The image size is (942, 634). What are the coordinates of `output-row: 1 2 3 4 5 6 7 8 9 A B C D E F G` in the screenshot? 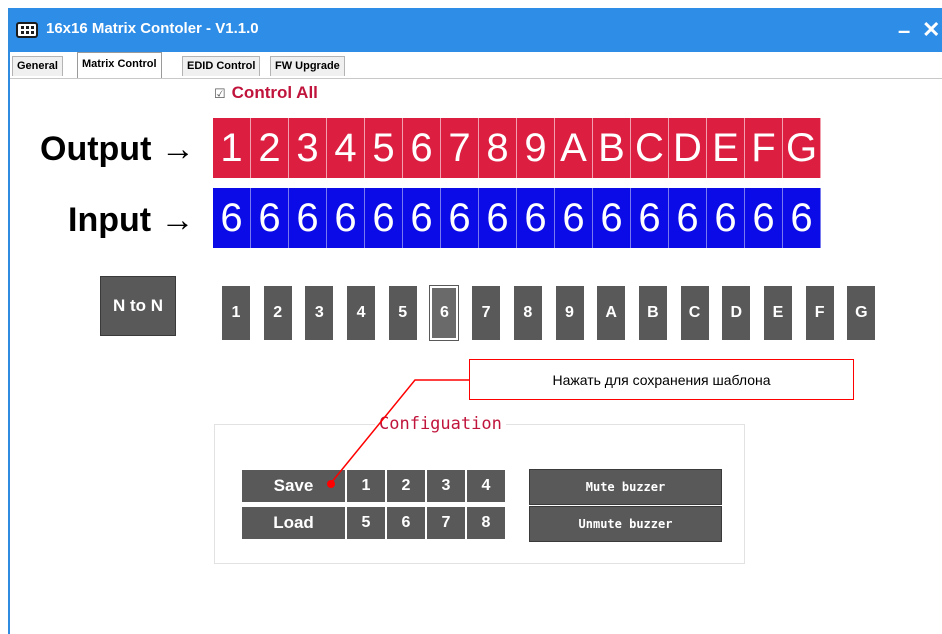 It's located at (517, 148).